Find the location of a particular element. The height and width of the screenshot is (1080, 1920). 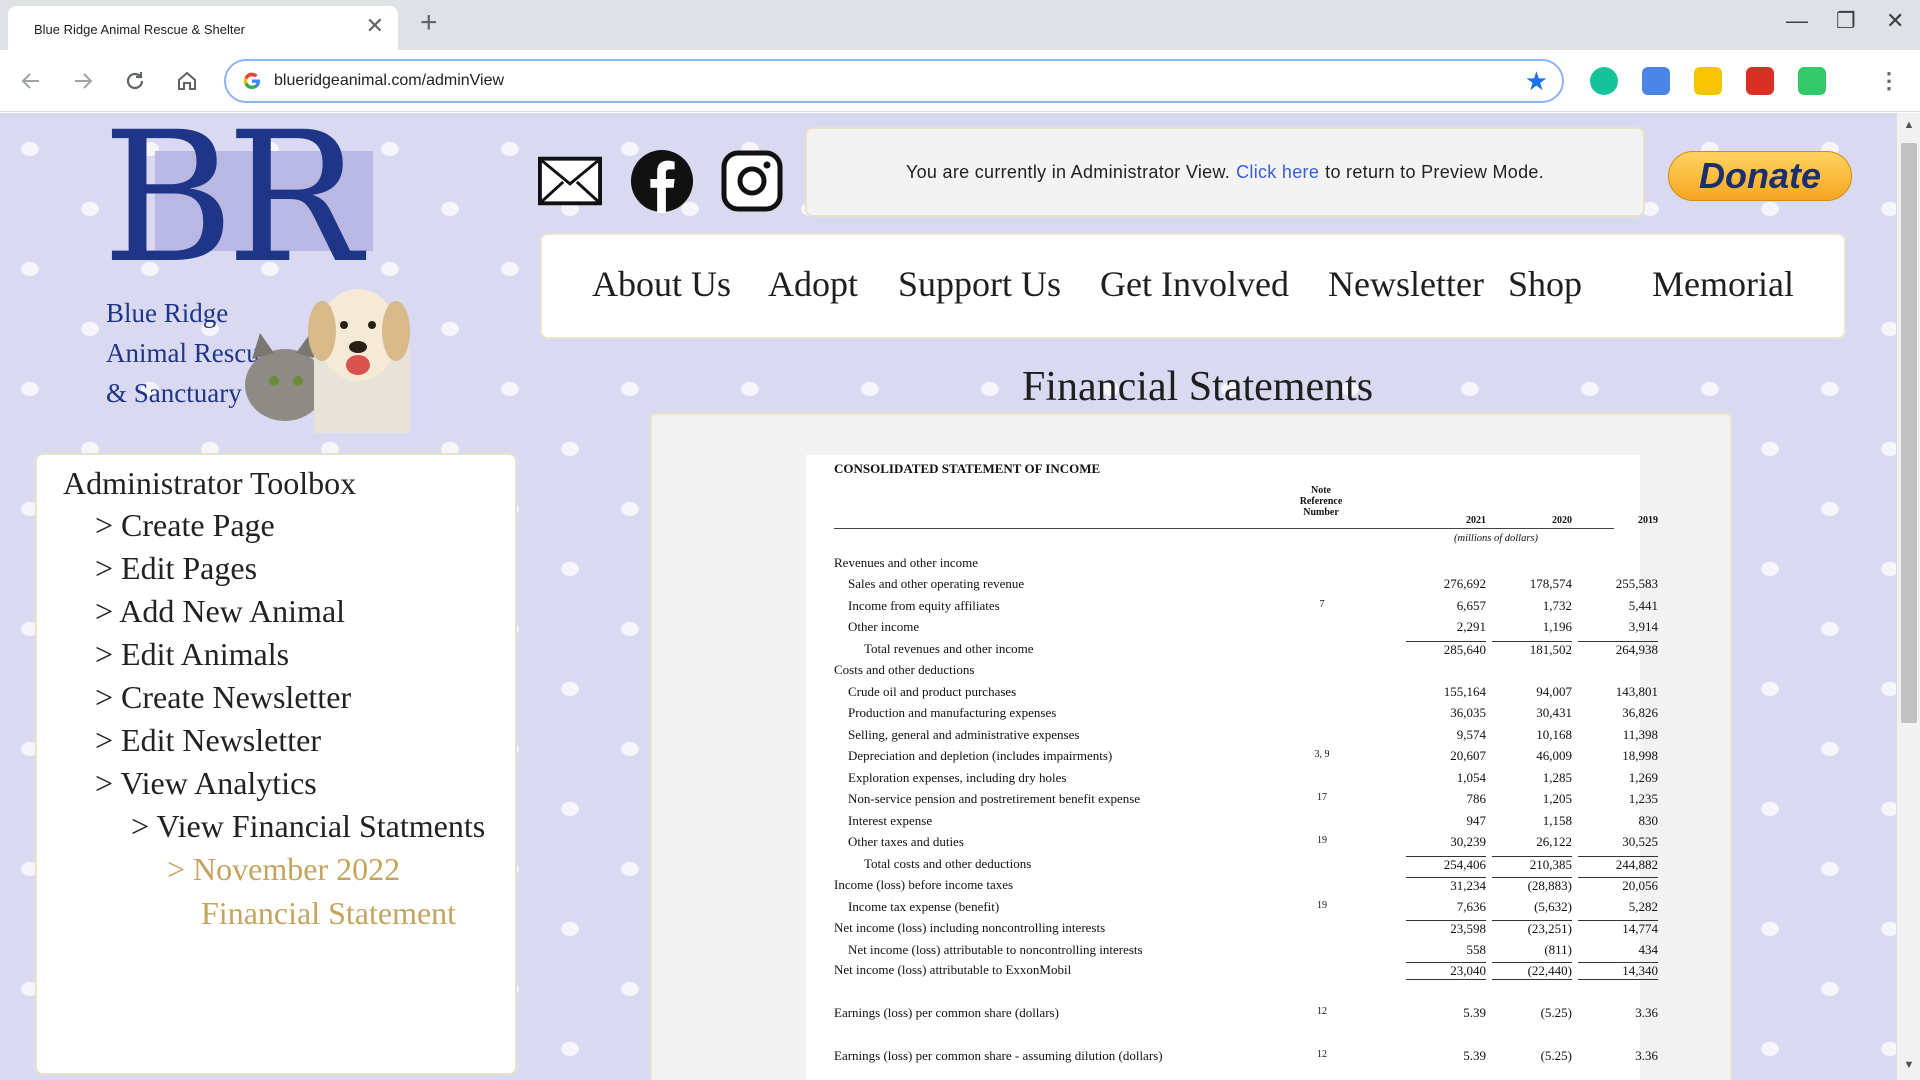

toolbox-add-new-animal: > Add New Animal is located at coordinates (220, 611).